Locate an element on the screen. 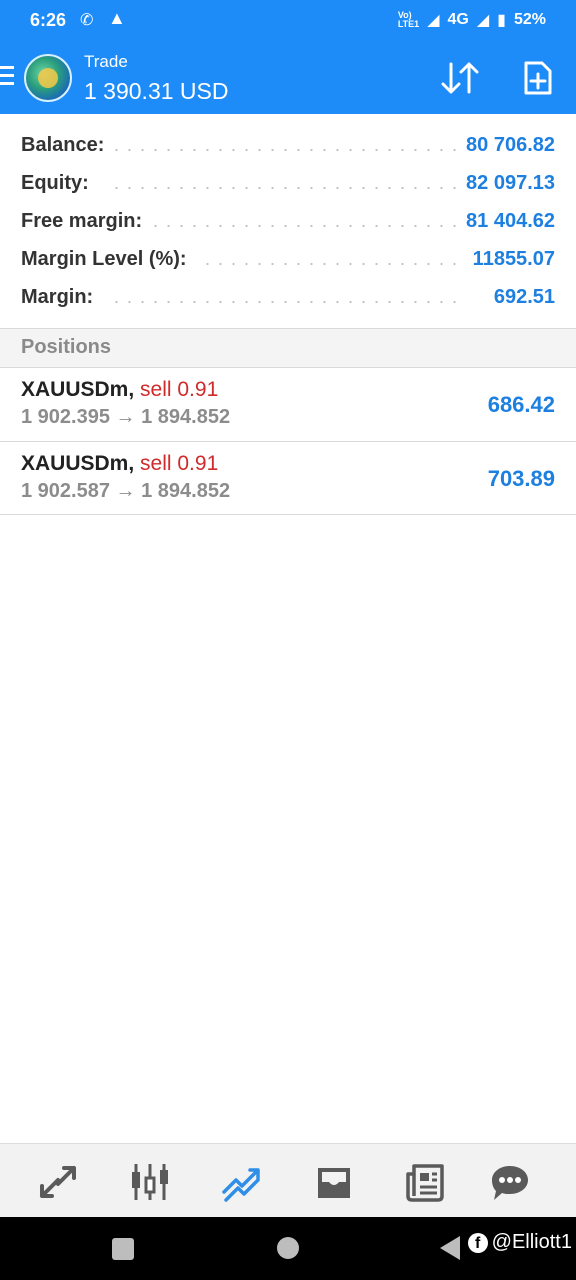 The width and height of the screenshot is (576, 1280). nav-quotes is located at coordinates (58, 1182).